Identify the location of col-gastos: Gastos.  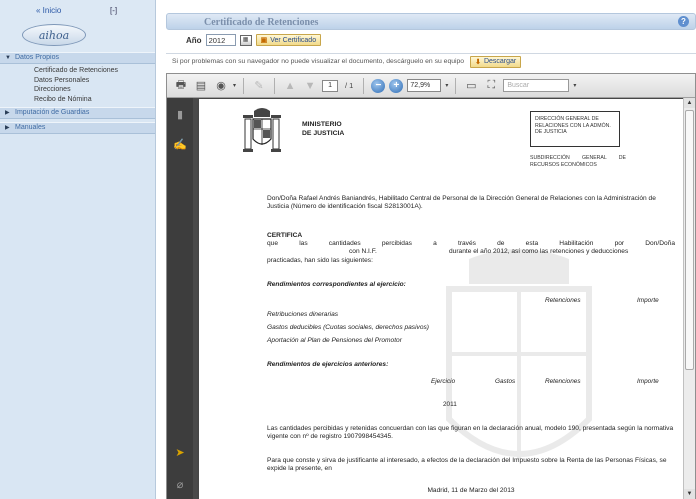
(505, 381).